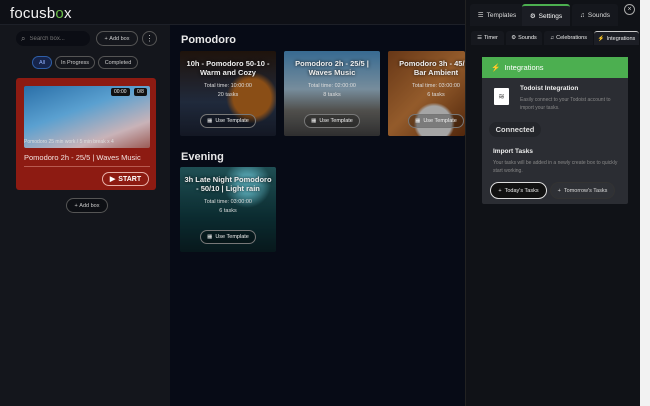  I want to click on import-tasks-title: Import Tasks, so click(513, 151).